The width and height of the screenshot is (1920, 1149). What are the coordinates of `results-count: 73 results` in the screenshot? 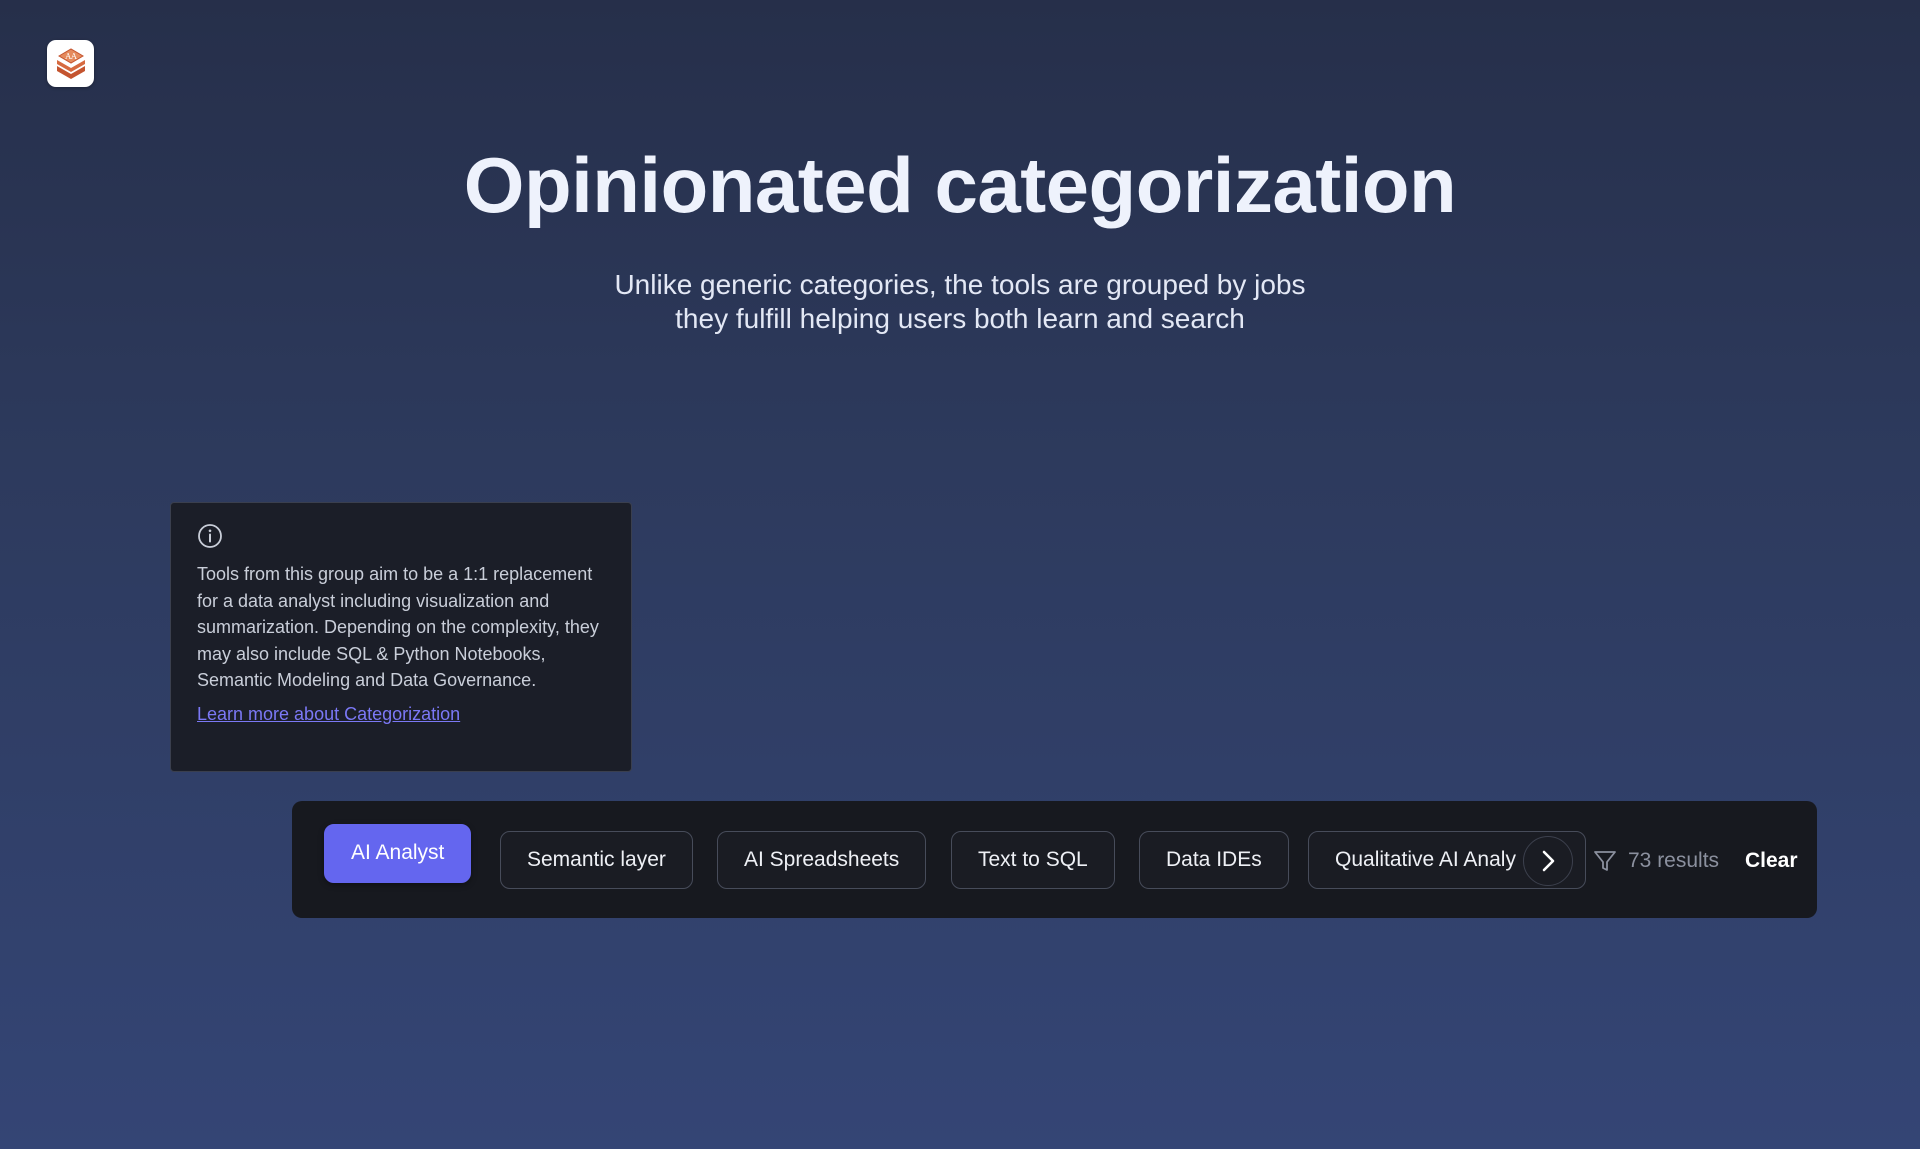 It's located at (1655, 861).